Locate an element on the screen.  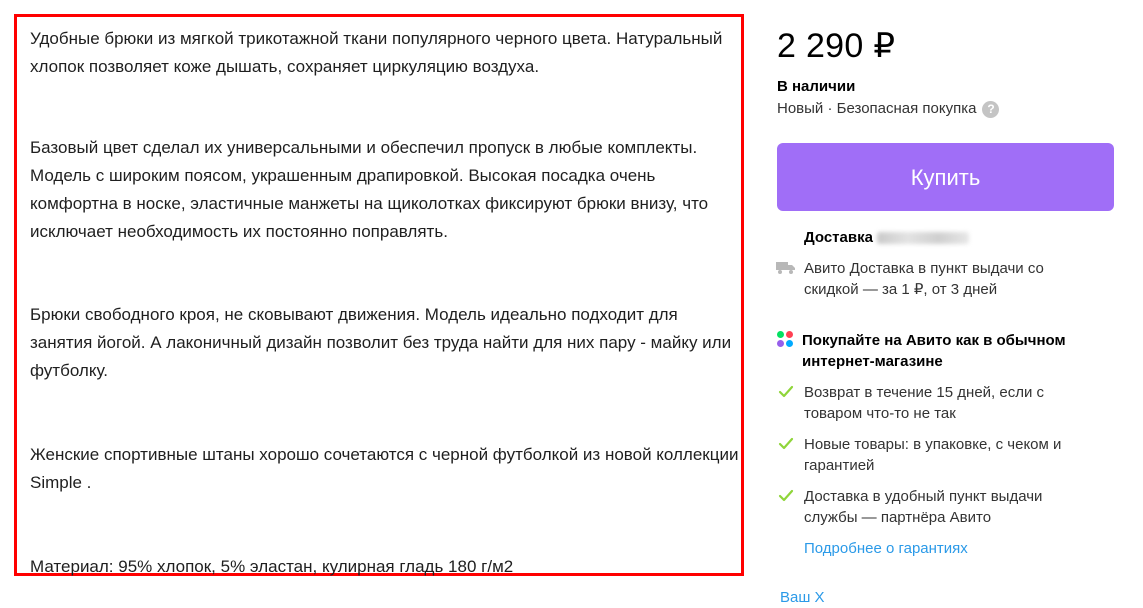
availability-status: В наличии is located at coordinates (816, 86).